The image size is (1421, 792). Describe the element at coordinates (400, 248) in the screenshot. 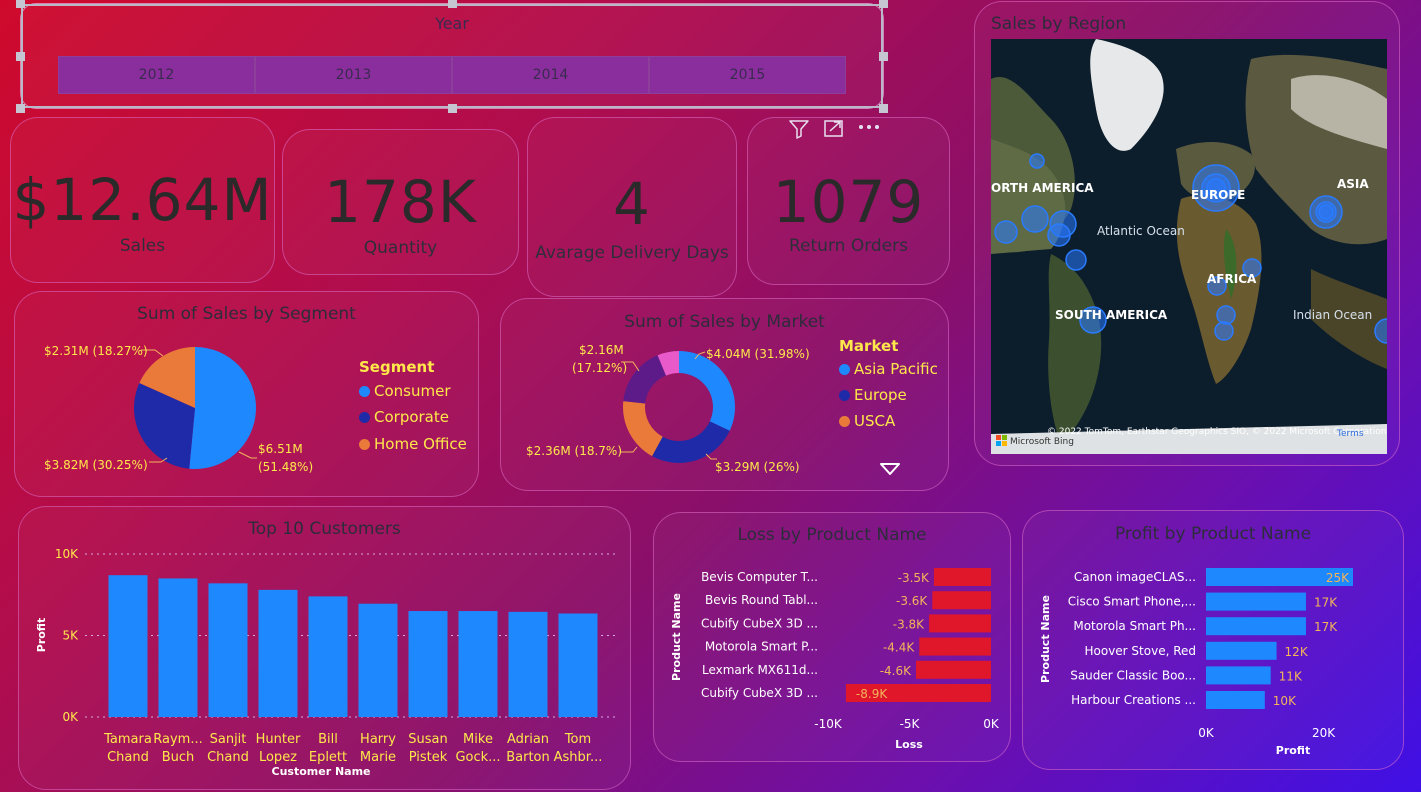

I see `kpi-label: Quantity` at that location.